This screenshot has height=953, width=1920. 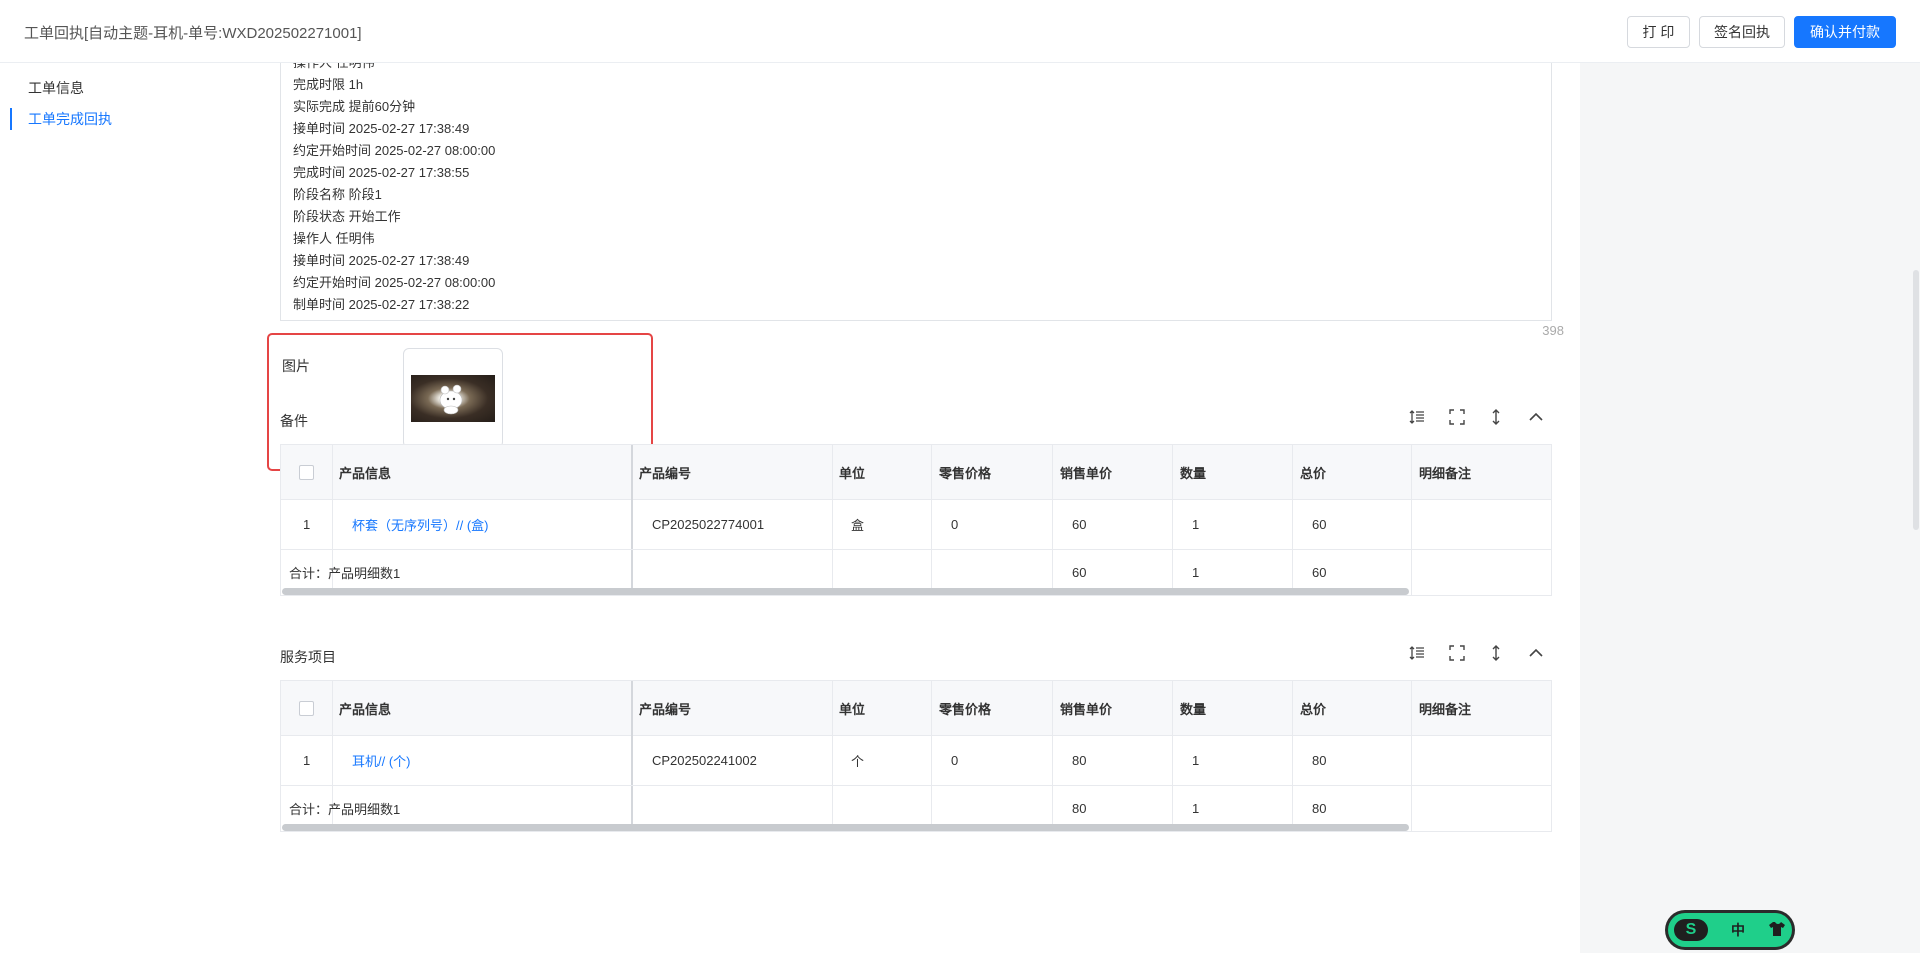 I want to click on log-line: 实际完成 提前60分钟, so click(x=354, y=106).